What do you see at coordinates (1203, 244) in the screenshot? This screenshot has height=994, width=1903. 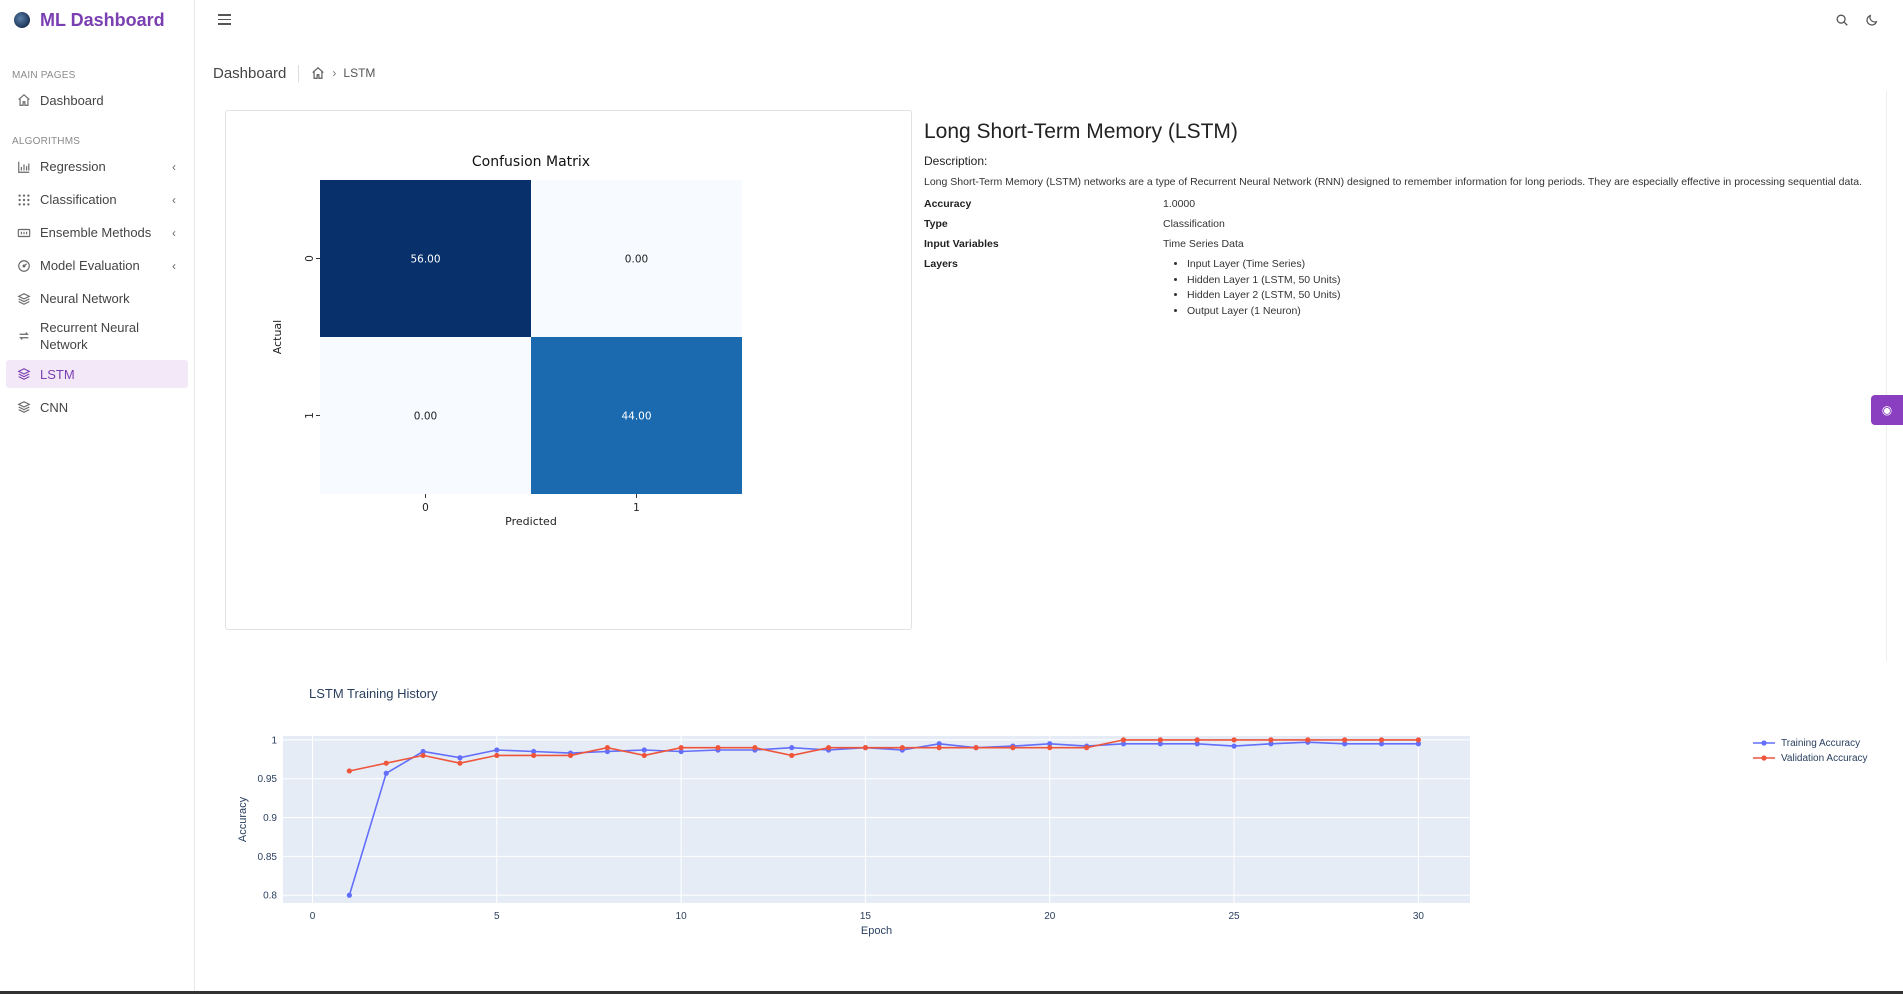 I see `input-variables-value: Time Series Data` at bounding box center [1203, 244].